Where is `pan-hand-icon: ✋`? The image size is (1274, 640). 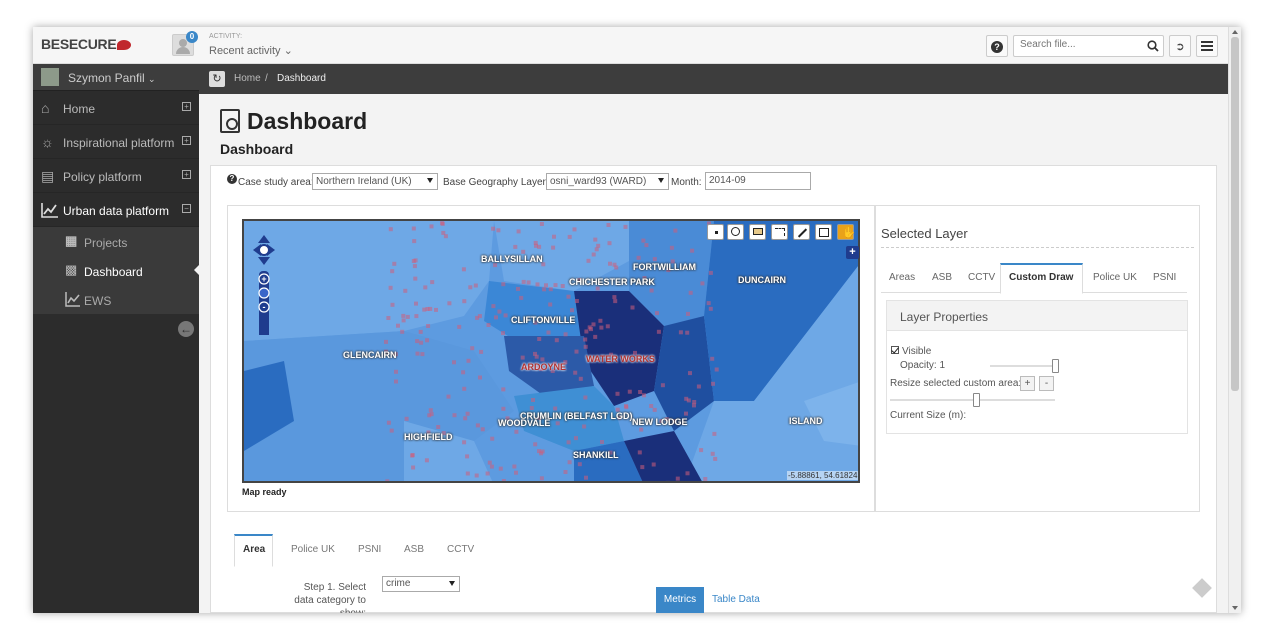
pan-hand-icon: ✋ is located at coordinates (846, 232).